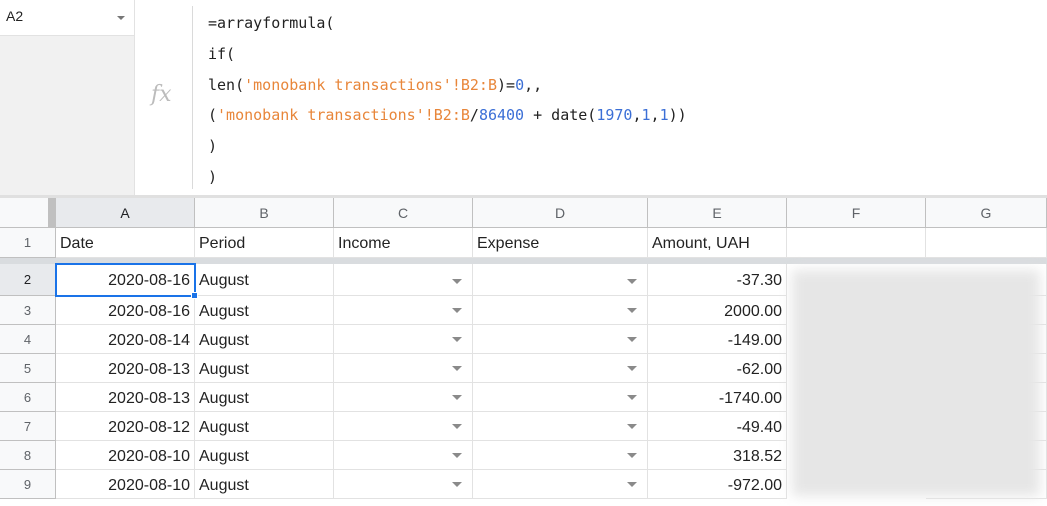 Image resolution: width=1047 pixels, height=506 pixels. Describe the element at coordinates (717, 426) in the screenshot. I see `amount-cell: -49.40` at that location.